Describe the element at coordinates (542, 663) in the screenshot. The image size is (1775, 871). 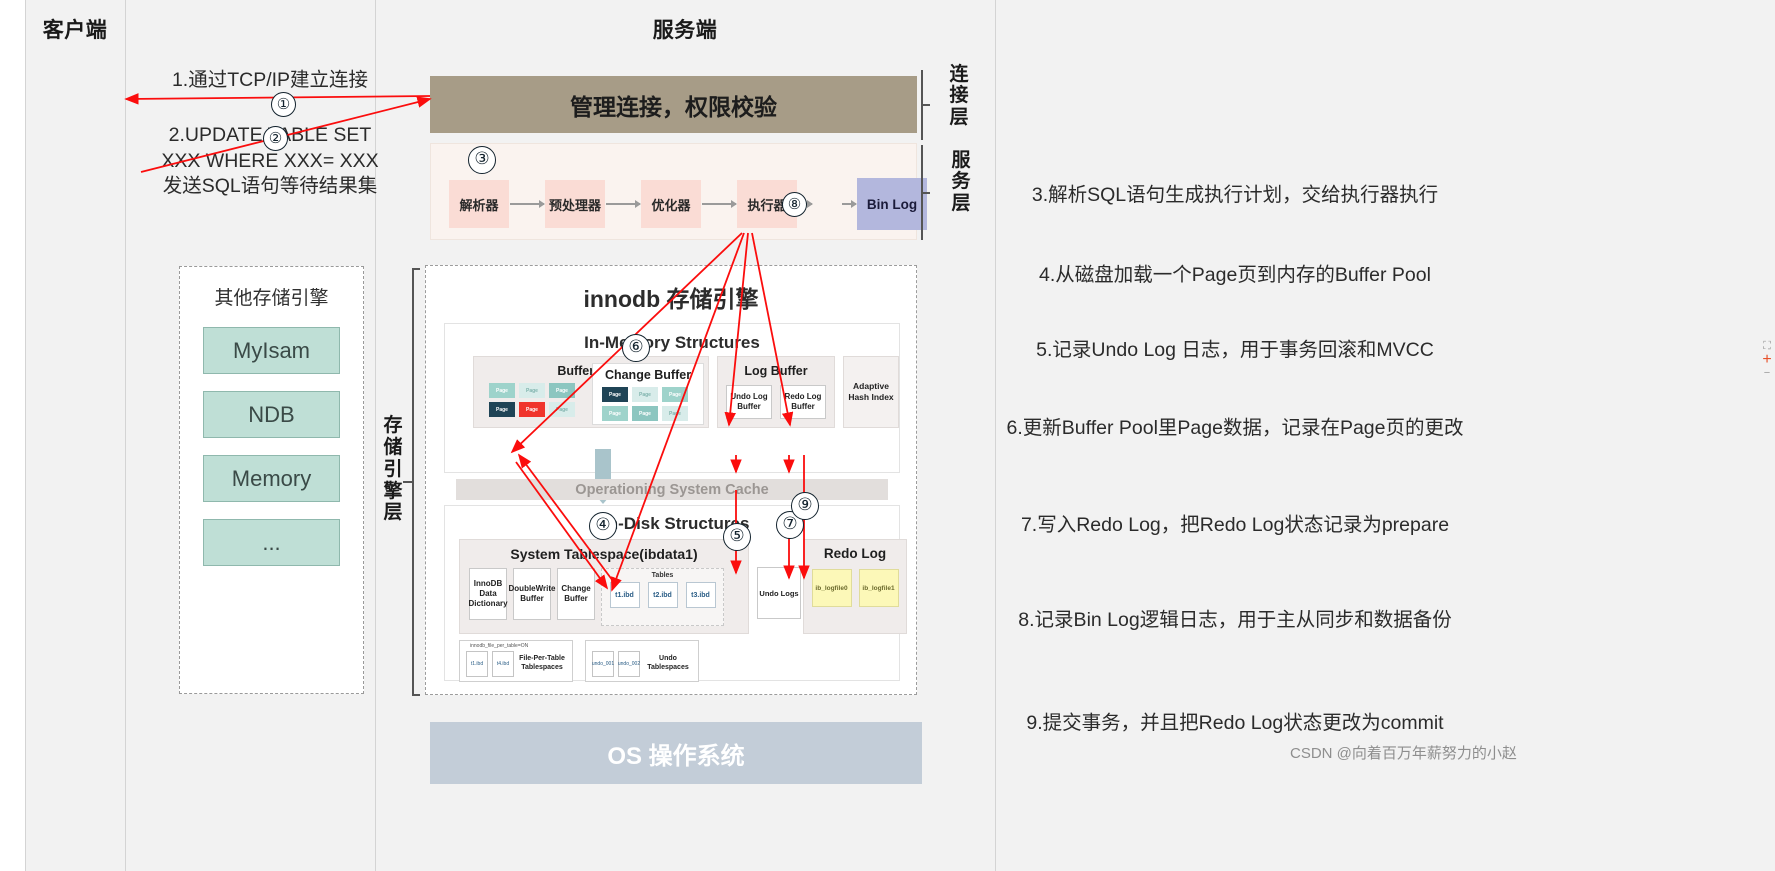
I see `file-per-table-label: File-Per-Table Tablespaces` at that location.